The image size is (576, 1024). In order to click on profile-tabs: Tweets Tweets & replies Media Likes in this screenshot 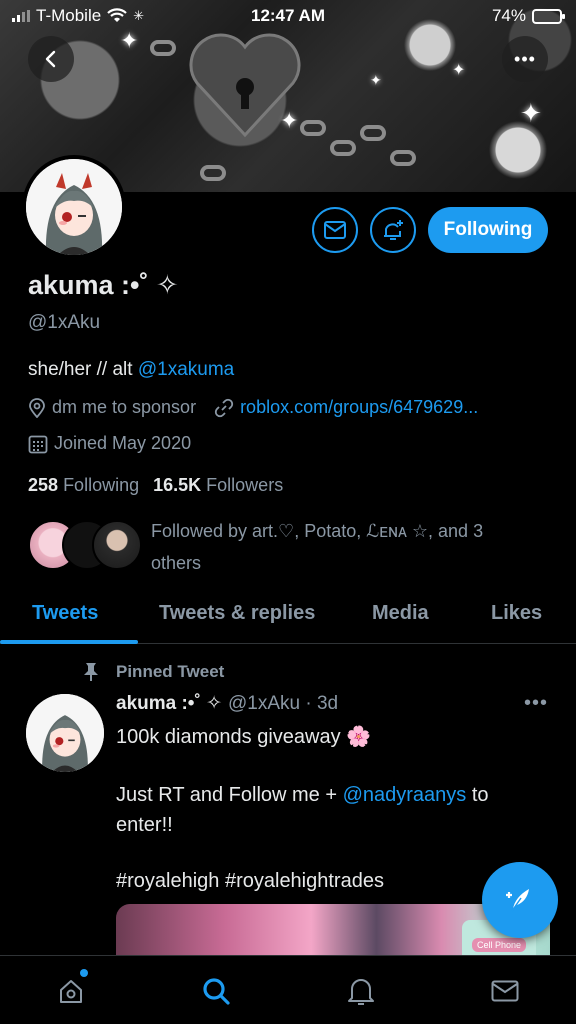, I will do `click(288, 616)`.